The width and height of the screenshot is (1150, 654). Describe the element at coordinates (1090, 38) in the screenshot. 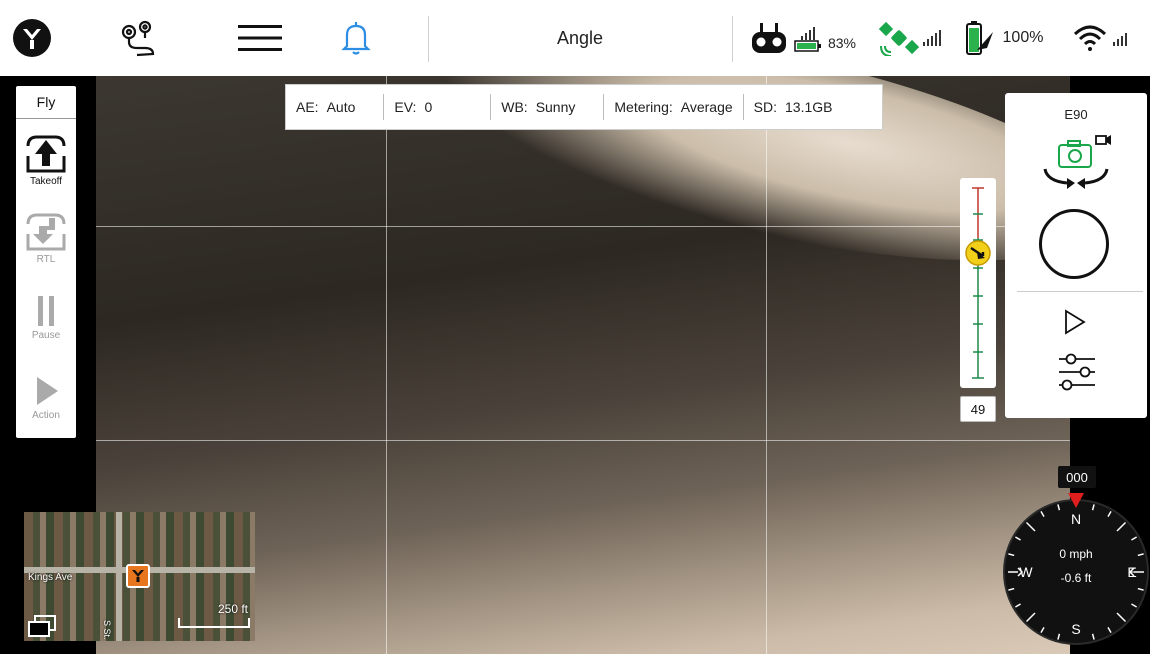

I see `wifi-icon` at that location.